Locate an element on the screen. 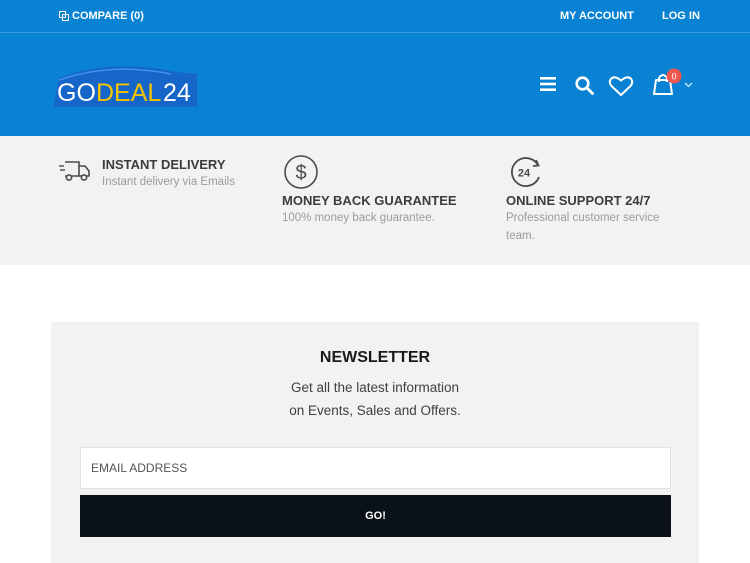 This screenshot has height=563, width=750. top-bar: COMPARE (0) MY ACCOUNT LOG IN is located at coordinates (375, 16).